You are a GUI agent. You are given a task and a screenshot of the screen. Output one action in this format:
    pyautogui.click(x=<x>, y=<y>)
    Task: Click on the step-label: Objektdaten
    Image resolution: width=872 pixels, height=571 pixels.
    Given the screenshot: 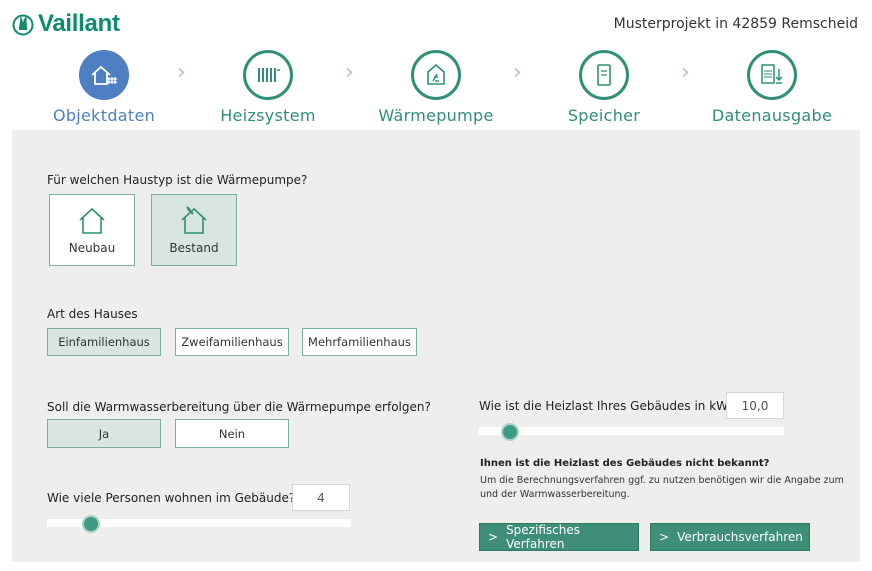 What is the action you would take?
    pyautogui.click(x=104, y=115)
    